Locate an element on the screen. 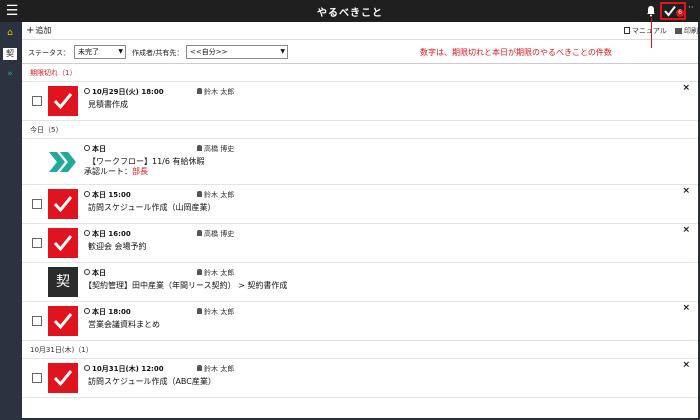 Image resolution: width=700 pixels, height=420 pixels. print-link: 印刷 is located at coordinates (686, 31).